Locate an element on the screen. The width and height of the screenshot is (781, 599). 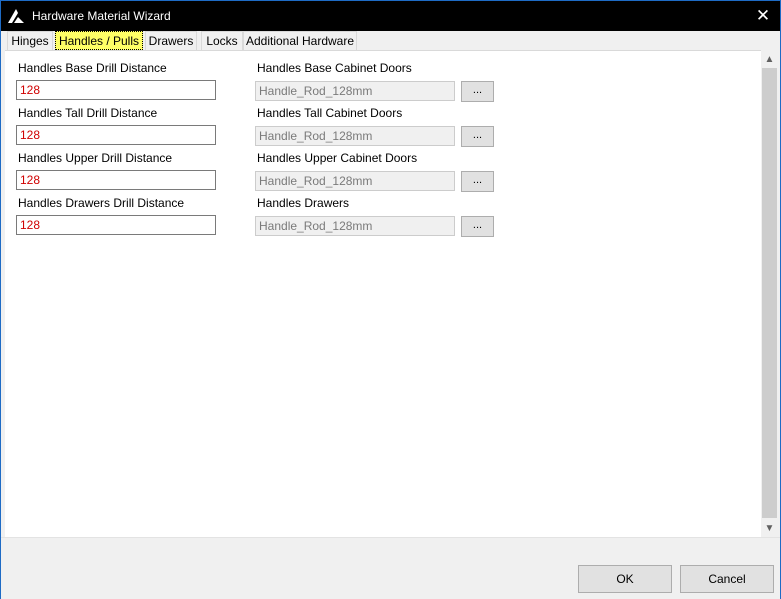
tab-label: Handles / Pulls is located at coordinates (99, 41).